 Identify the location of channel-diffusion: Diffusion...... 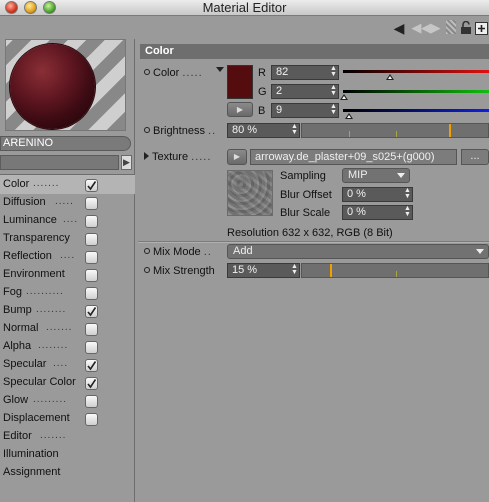
(67, 203).